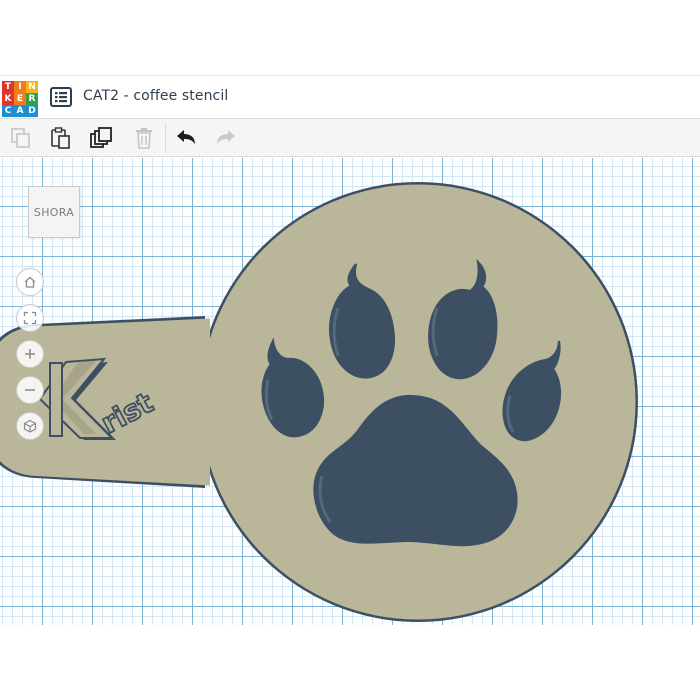  I want to click on delete-button, so click(144, 138).